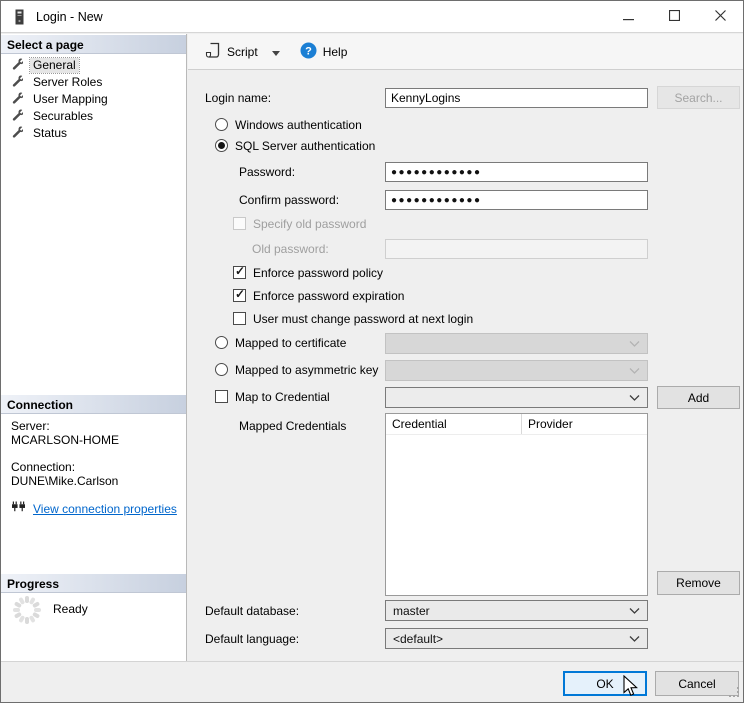 The width and height of the screenshot is (744, 703). I want to click on sidebar-item-label: General, so click(54, 65).